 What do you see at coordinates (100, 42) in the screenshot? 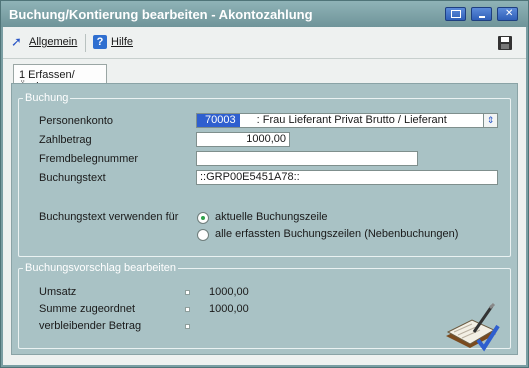
I see `help-icon: ?` at bounding box center [100, 42].